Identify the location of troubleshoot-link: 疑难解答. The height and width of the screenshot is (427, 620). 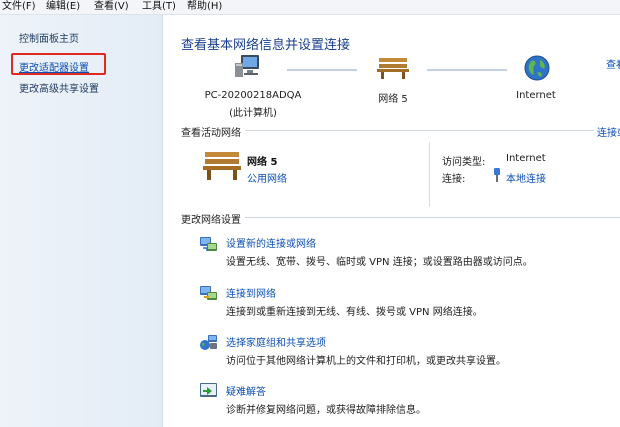
(246, 390).